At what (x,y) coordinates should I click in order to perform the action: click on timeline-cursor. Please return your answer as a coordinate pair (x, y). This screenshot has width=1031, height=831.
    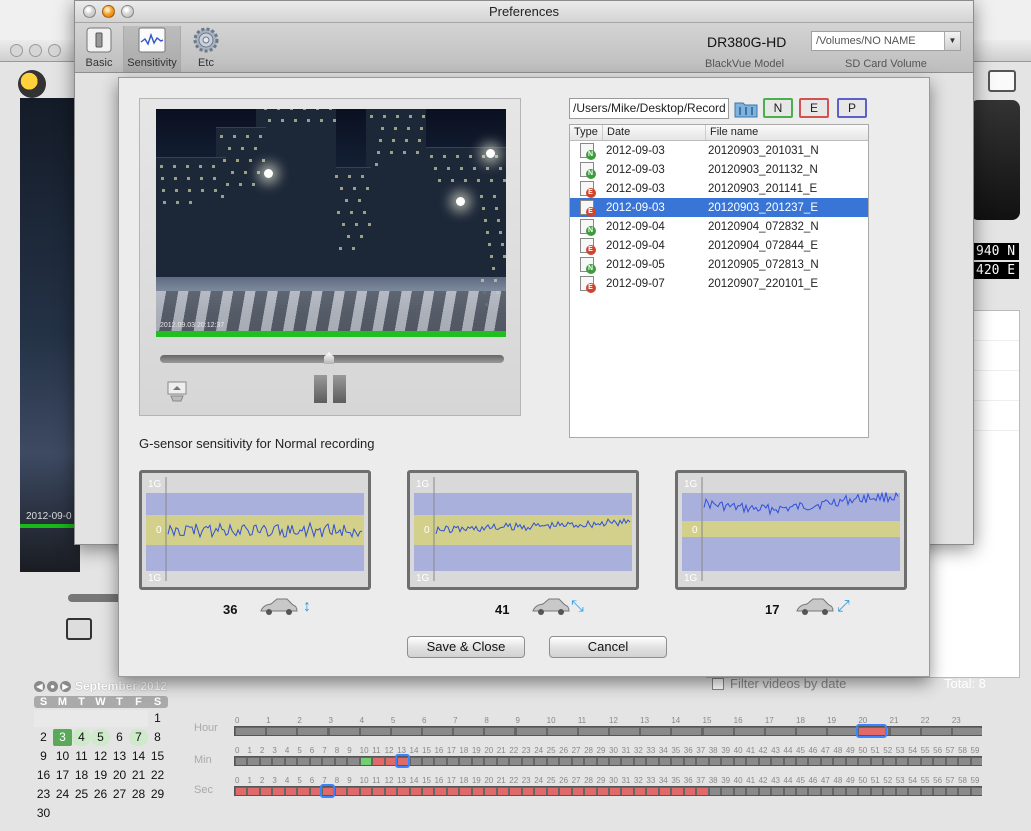
    Looking at the image, I should click on (872, 731).